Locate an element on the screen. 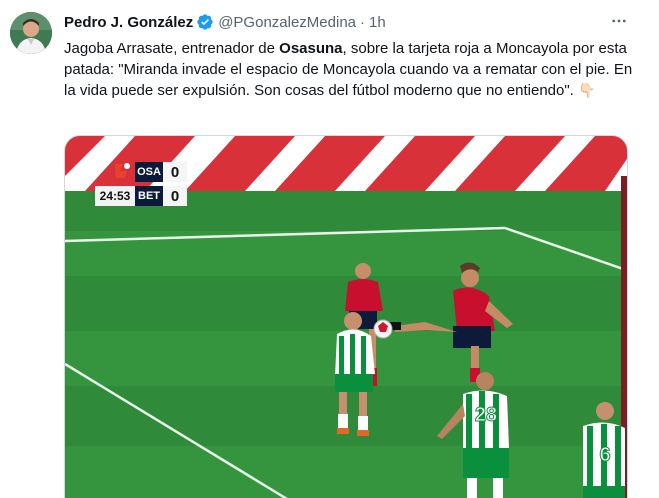 Image resolution: width=659 pixels, height=498 pixels. laliga-logo-icon is located at coordinates (122, 171).